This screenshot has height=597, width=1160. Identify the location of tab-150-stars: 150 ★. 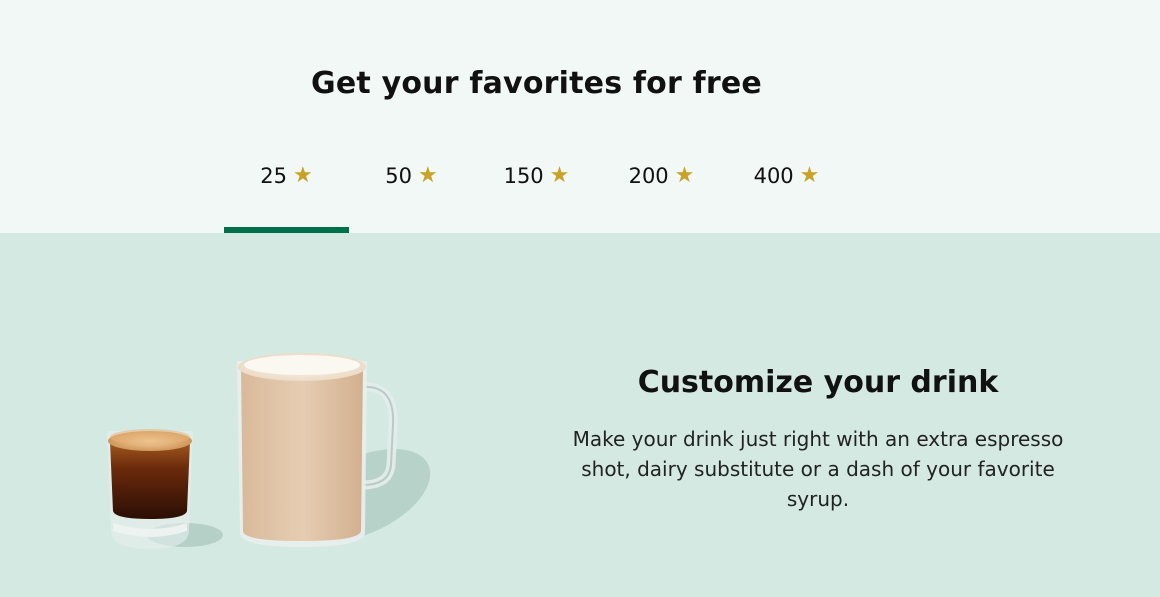
(536, 191).